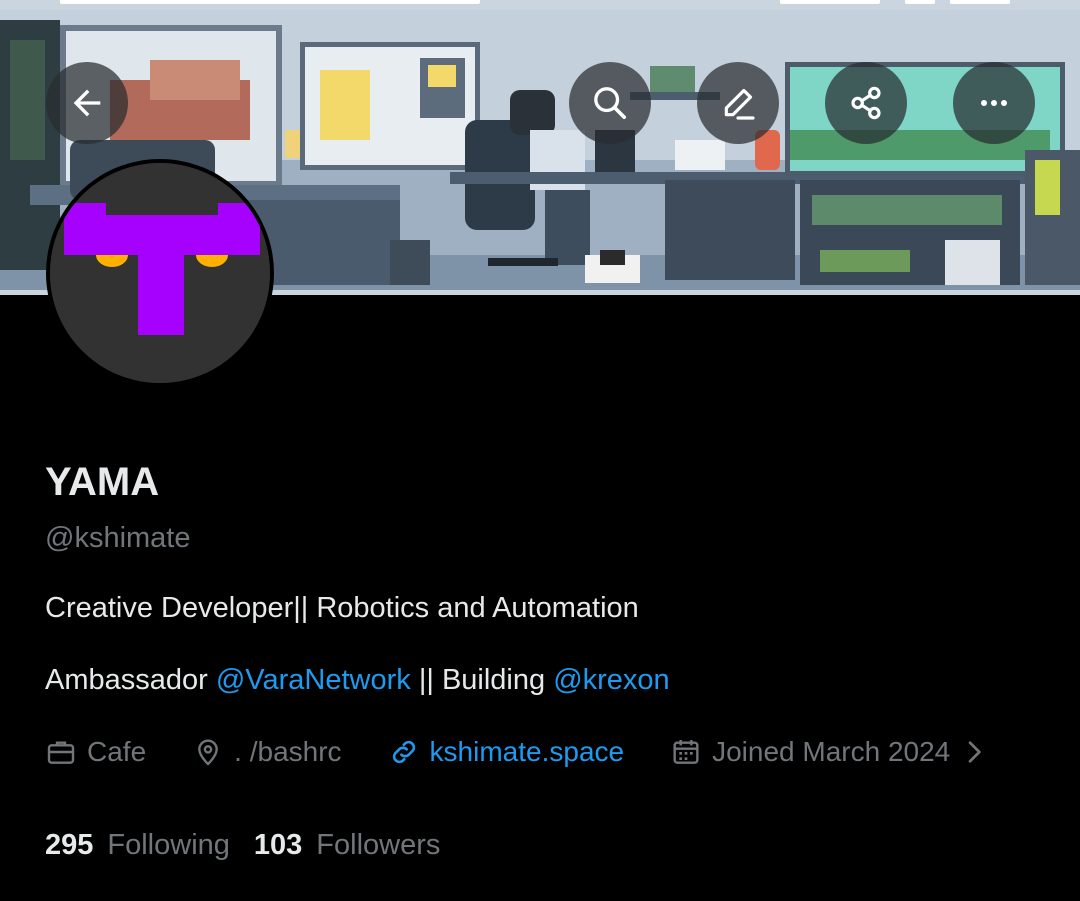  I want to click on more-button, so click(994, 103).